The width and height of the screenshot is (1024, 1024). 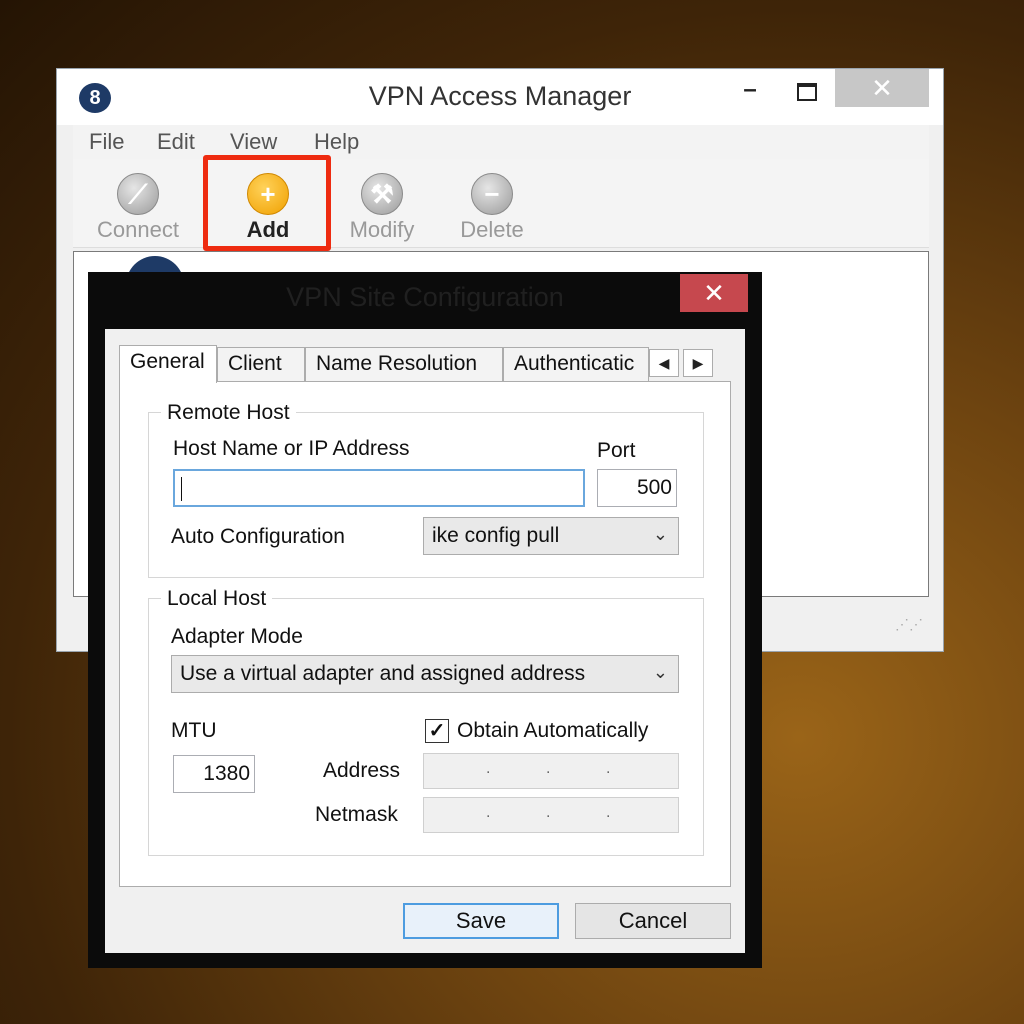 What do you see at coordinates (138, 194) in the screenshot?
I see `connect-icon: ⟋` at bounding box center [138, 194].